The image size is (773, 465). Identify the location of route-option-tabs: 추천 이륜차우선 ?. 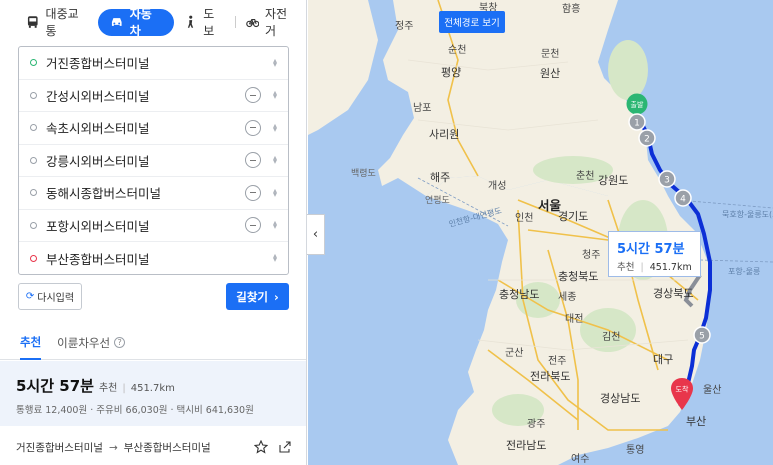
(153, 343).